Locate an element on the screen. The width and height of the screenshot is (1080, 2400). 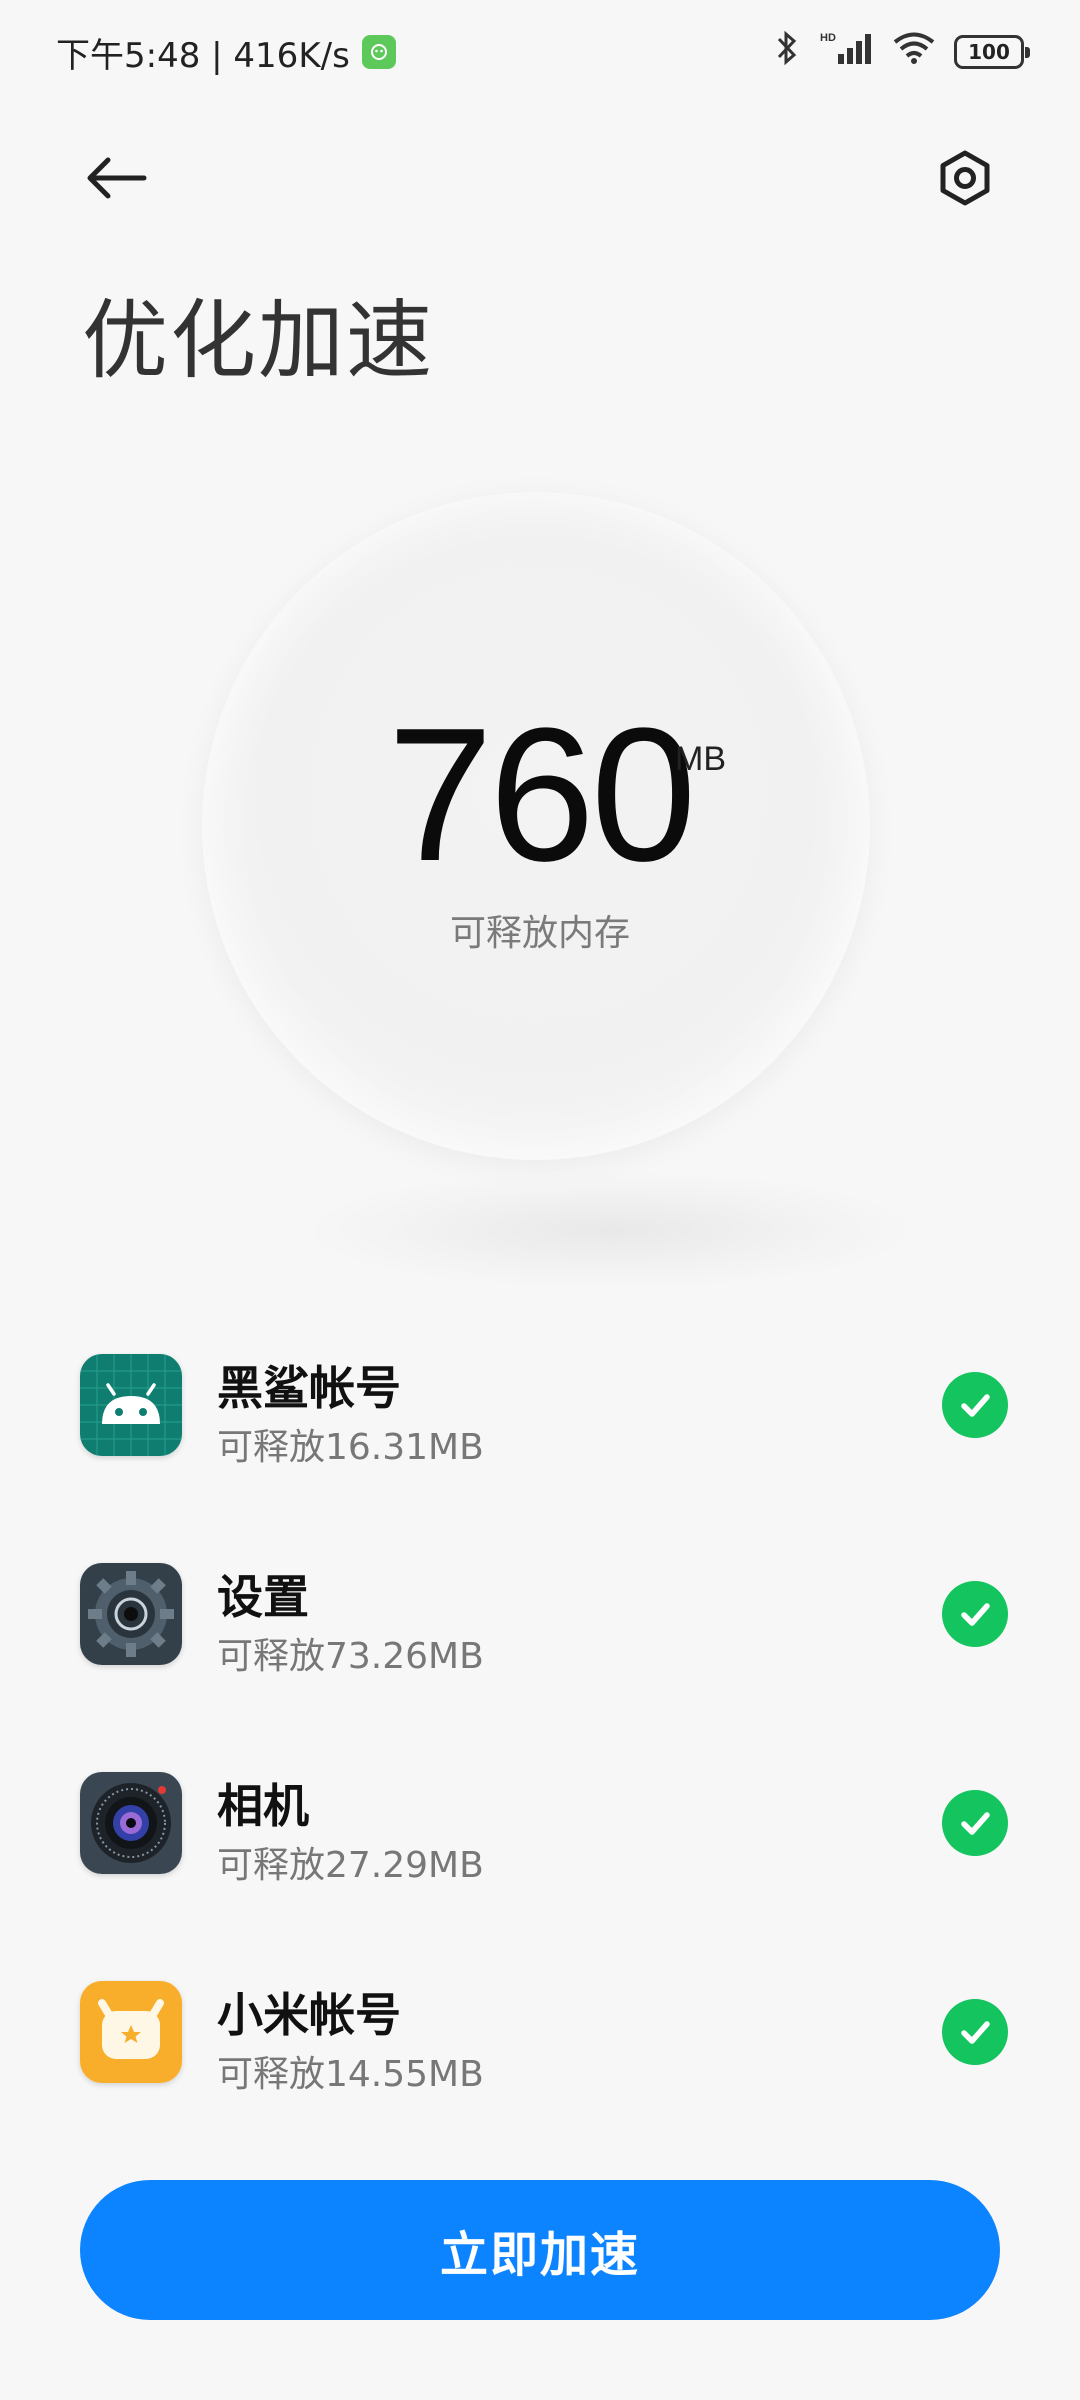
list-item: 黑鲨帐号 可释放16.31MB is located at coordinates (540, 1415).